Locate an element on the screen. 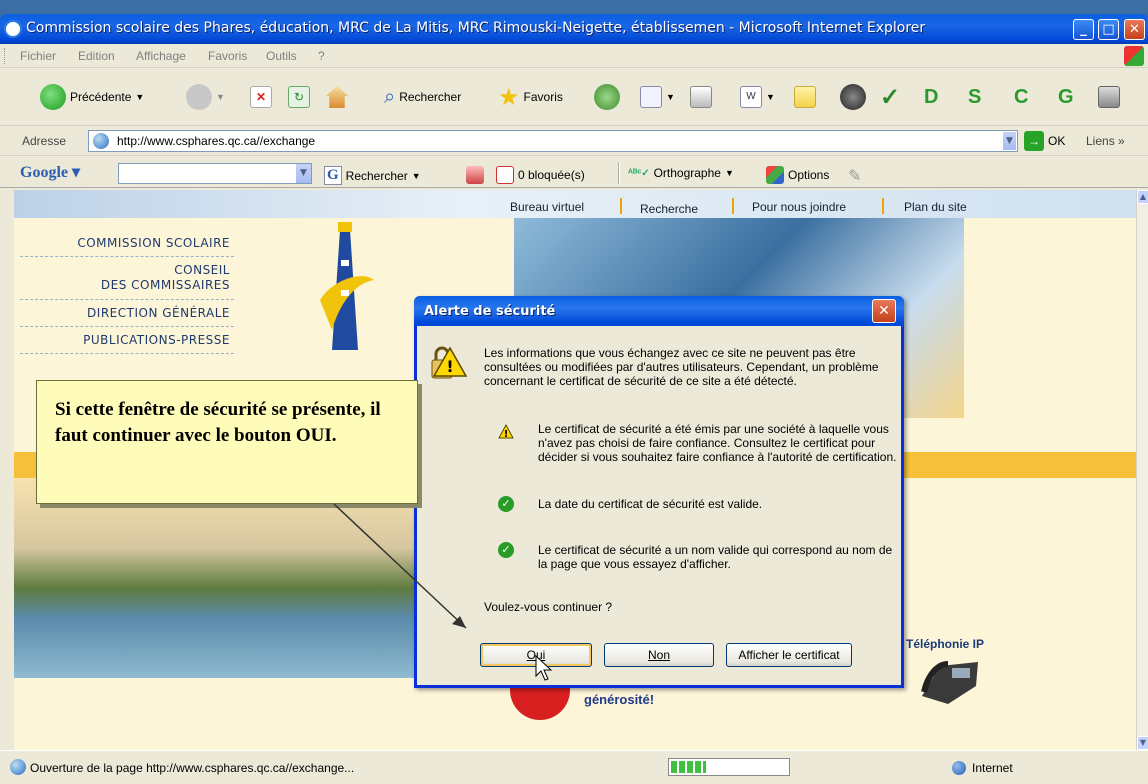 Image resolution: width=1148 pixels, height=784 pixels. favorites-label: Favoris is located at coordinates (543, 97).